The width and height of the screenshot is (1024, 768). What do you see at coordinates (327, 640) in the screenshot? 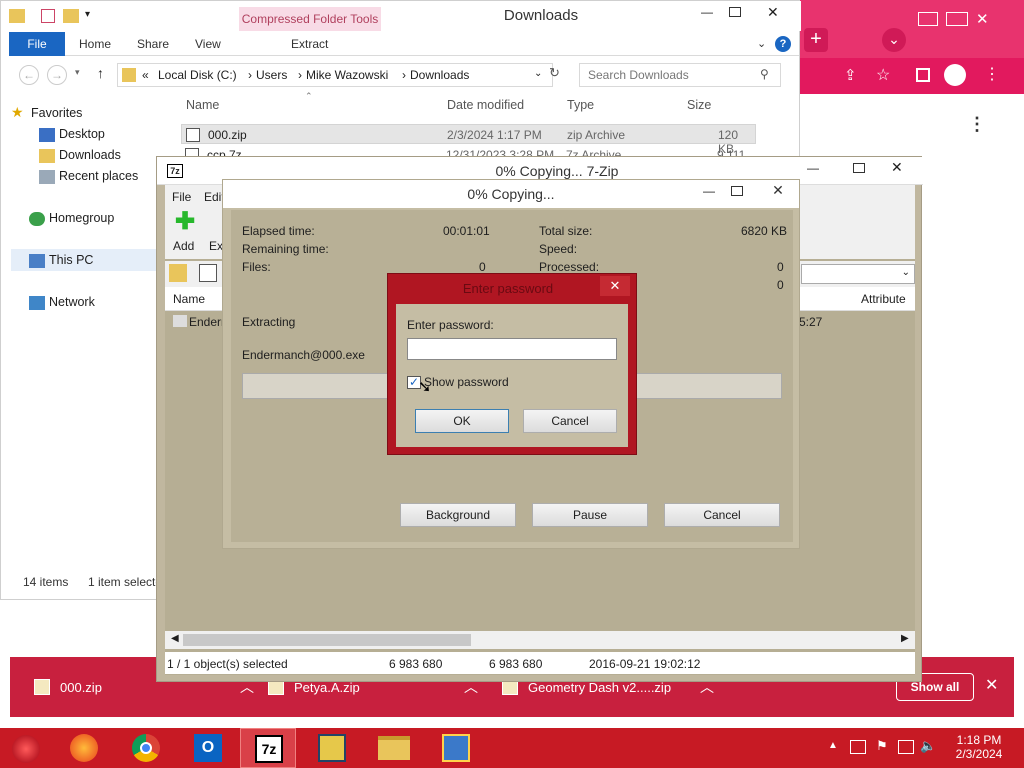
I see `scrollbar-thumb` at bounding box center [327, 640].